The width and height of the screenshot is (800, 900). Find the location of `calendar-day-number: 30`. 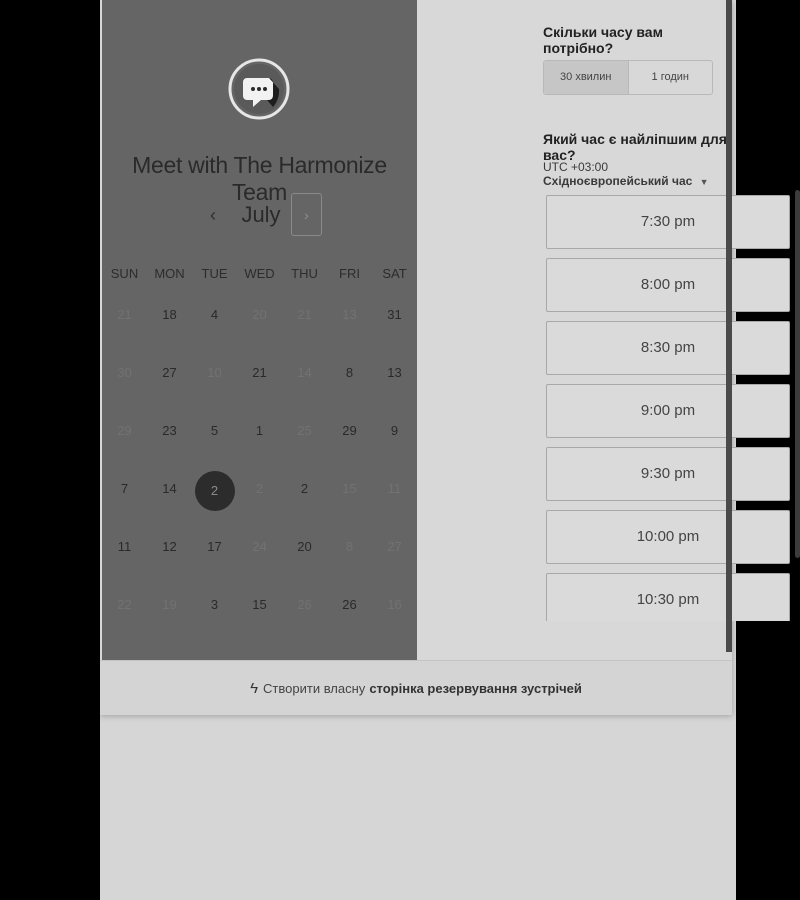

calendar-day-number: 30 is located at coordinates (124, 372).